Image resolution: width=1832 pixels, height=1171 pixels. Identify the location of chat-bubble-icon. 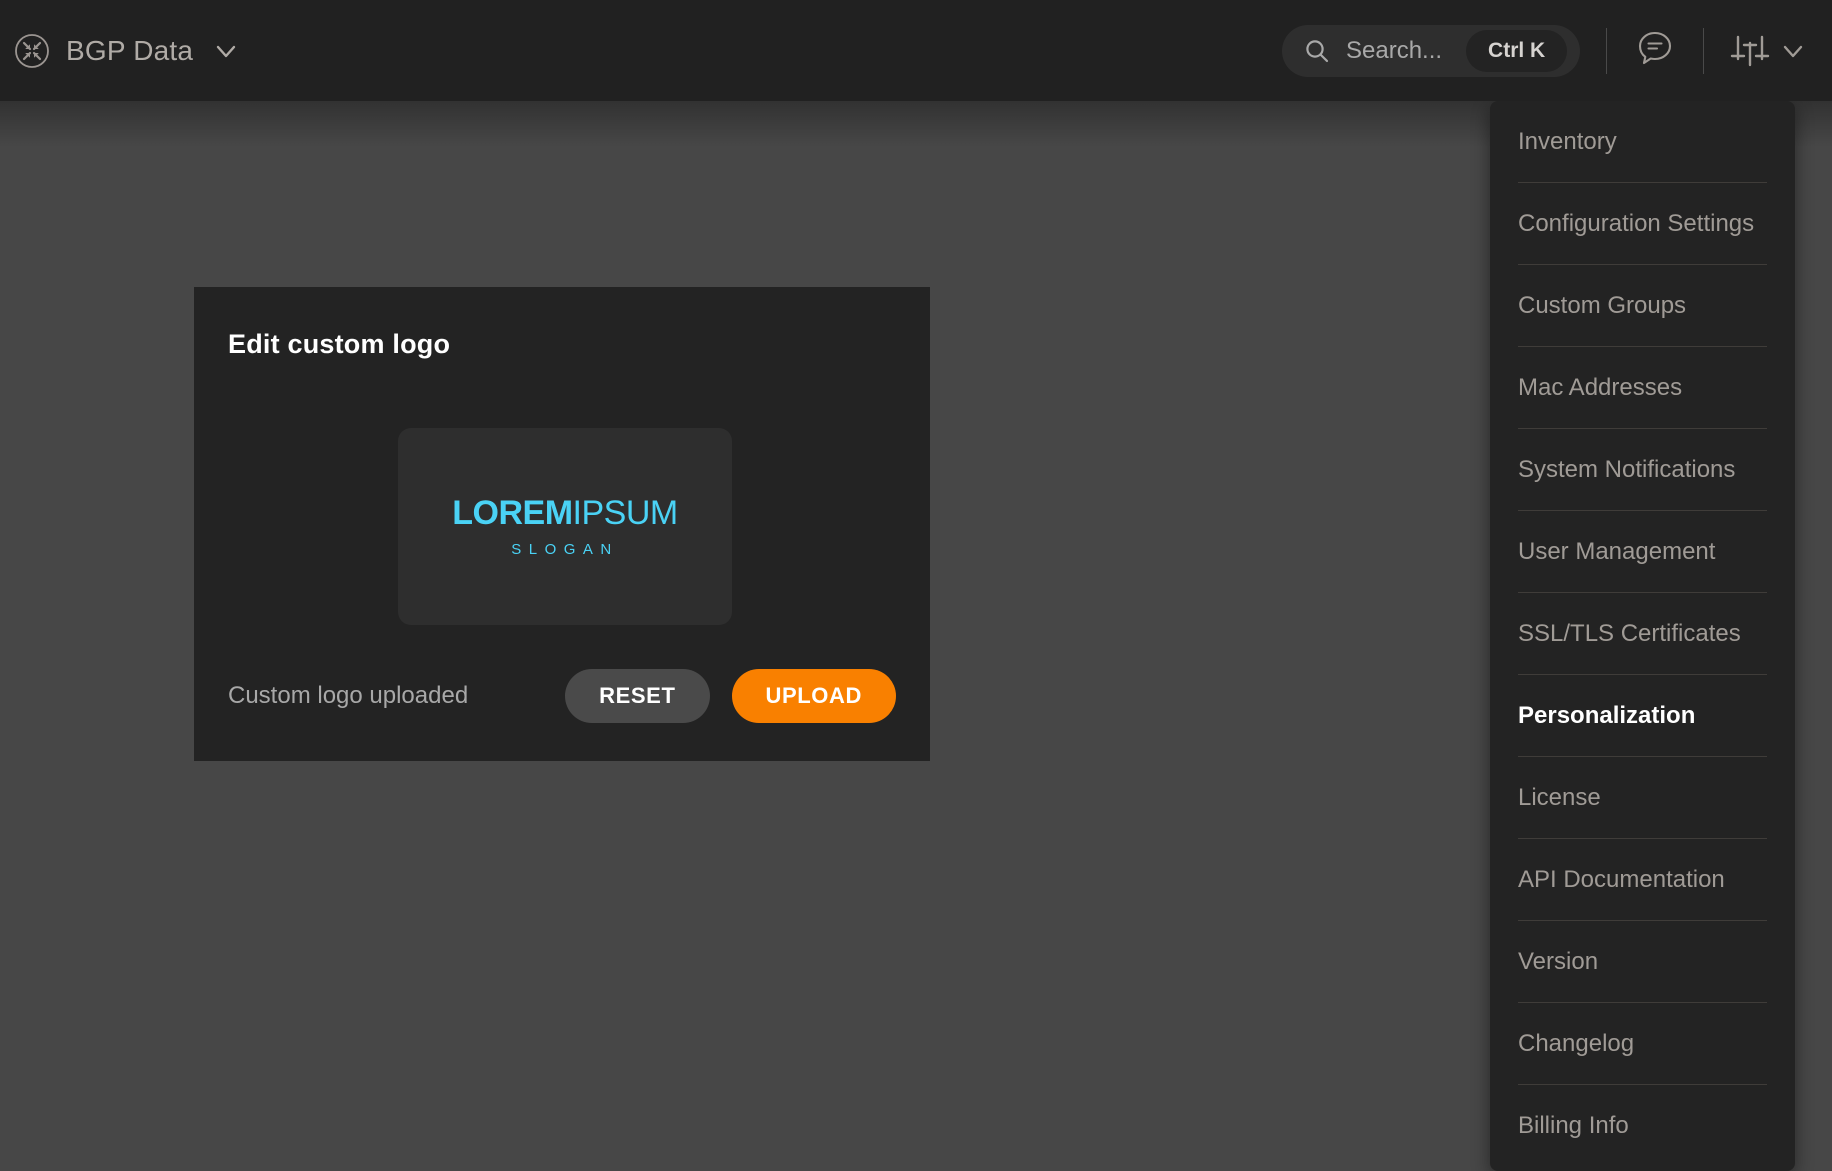
(1655, 50).